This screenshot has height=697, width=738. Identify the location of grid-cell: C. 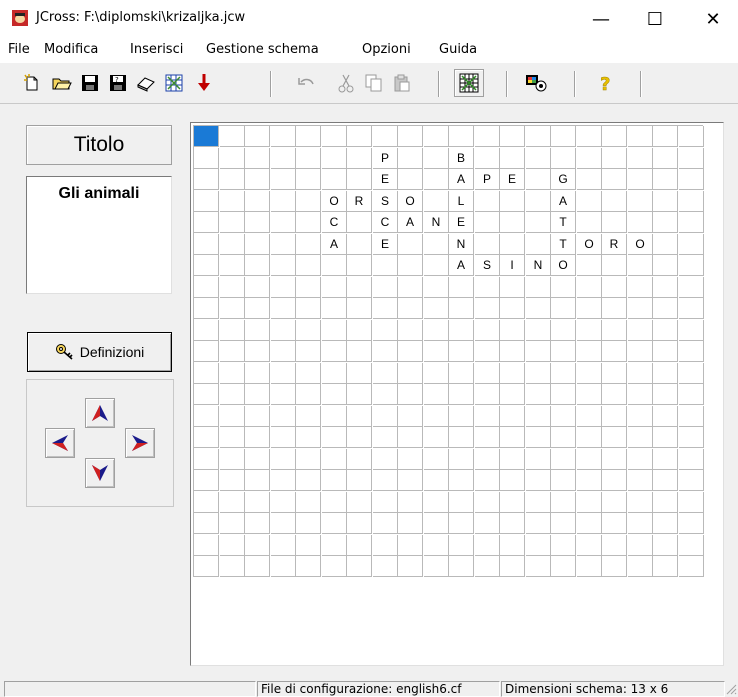
(385, 222).